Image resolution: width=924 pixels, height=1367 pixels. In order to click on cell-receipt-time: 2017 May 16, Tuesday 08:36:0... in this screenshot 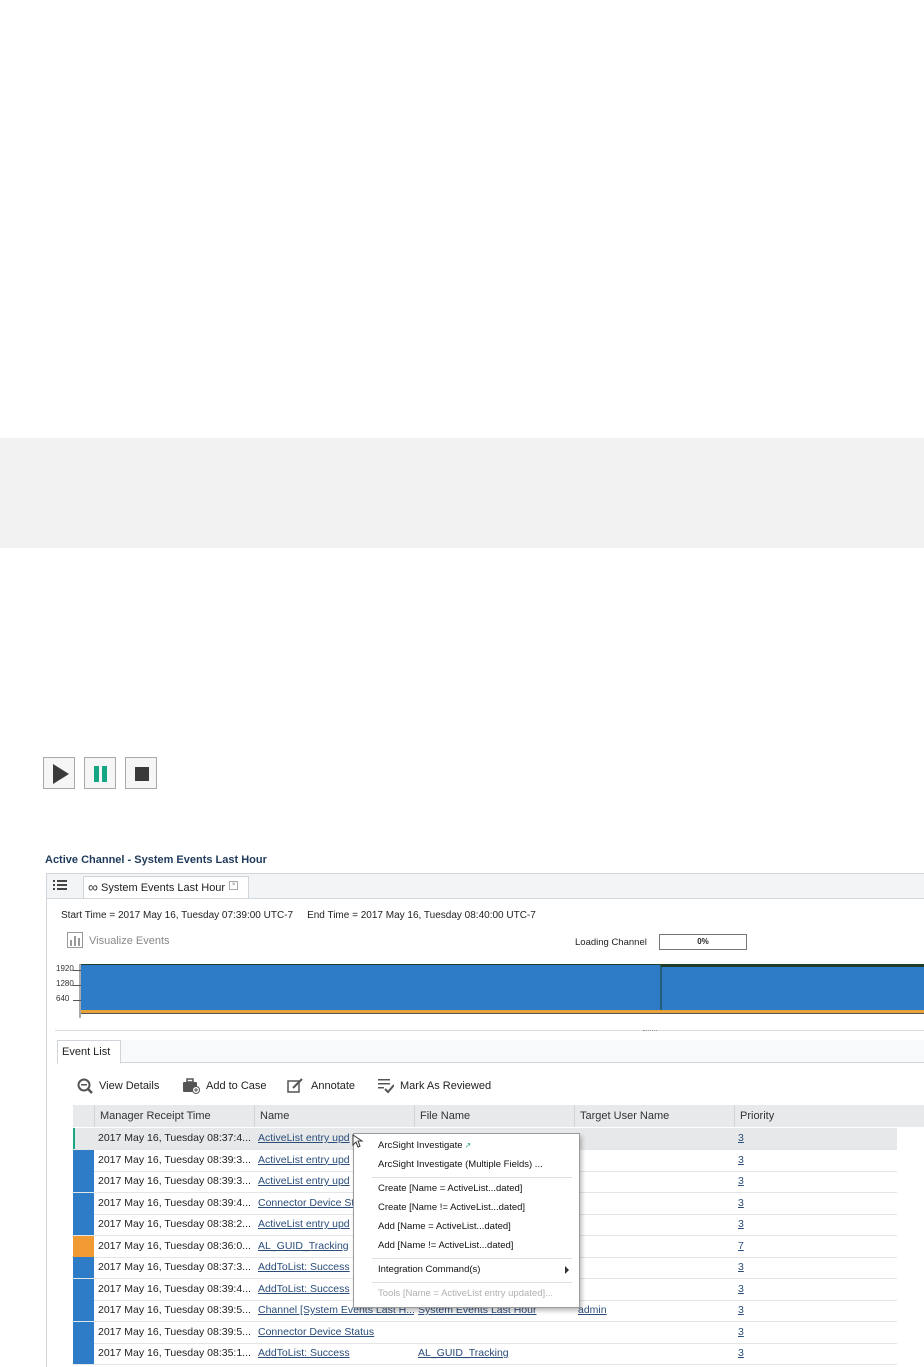, I will do `click(174, 1245)`.